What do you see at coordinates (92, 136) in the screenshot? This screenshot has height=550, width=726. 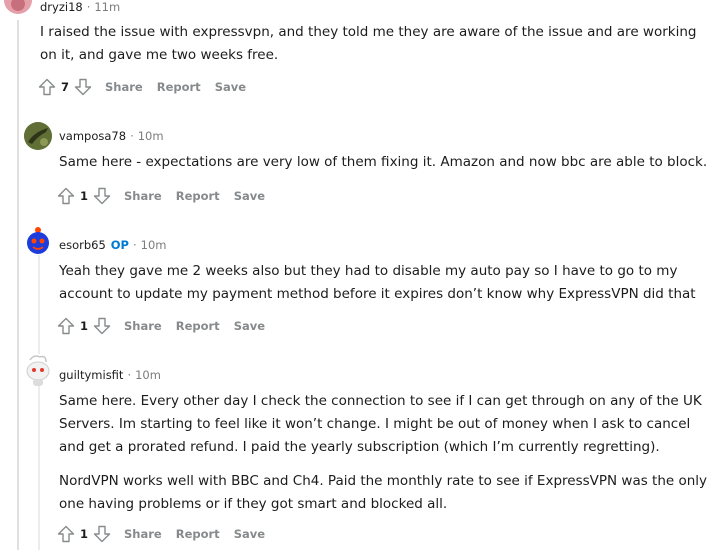 I see `username: vamposa78` at bounding box center [92, 136].